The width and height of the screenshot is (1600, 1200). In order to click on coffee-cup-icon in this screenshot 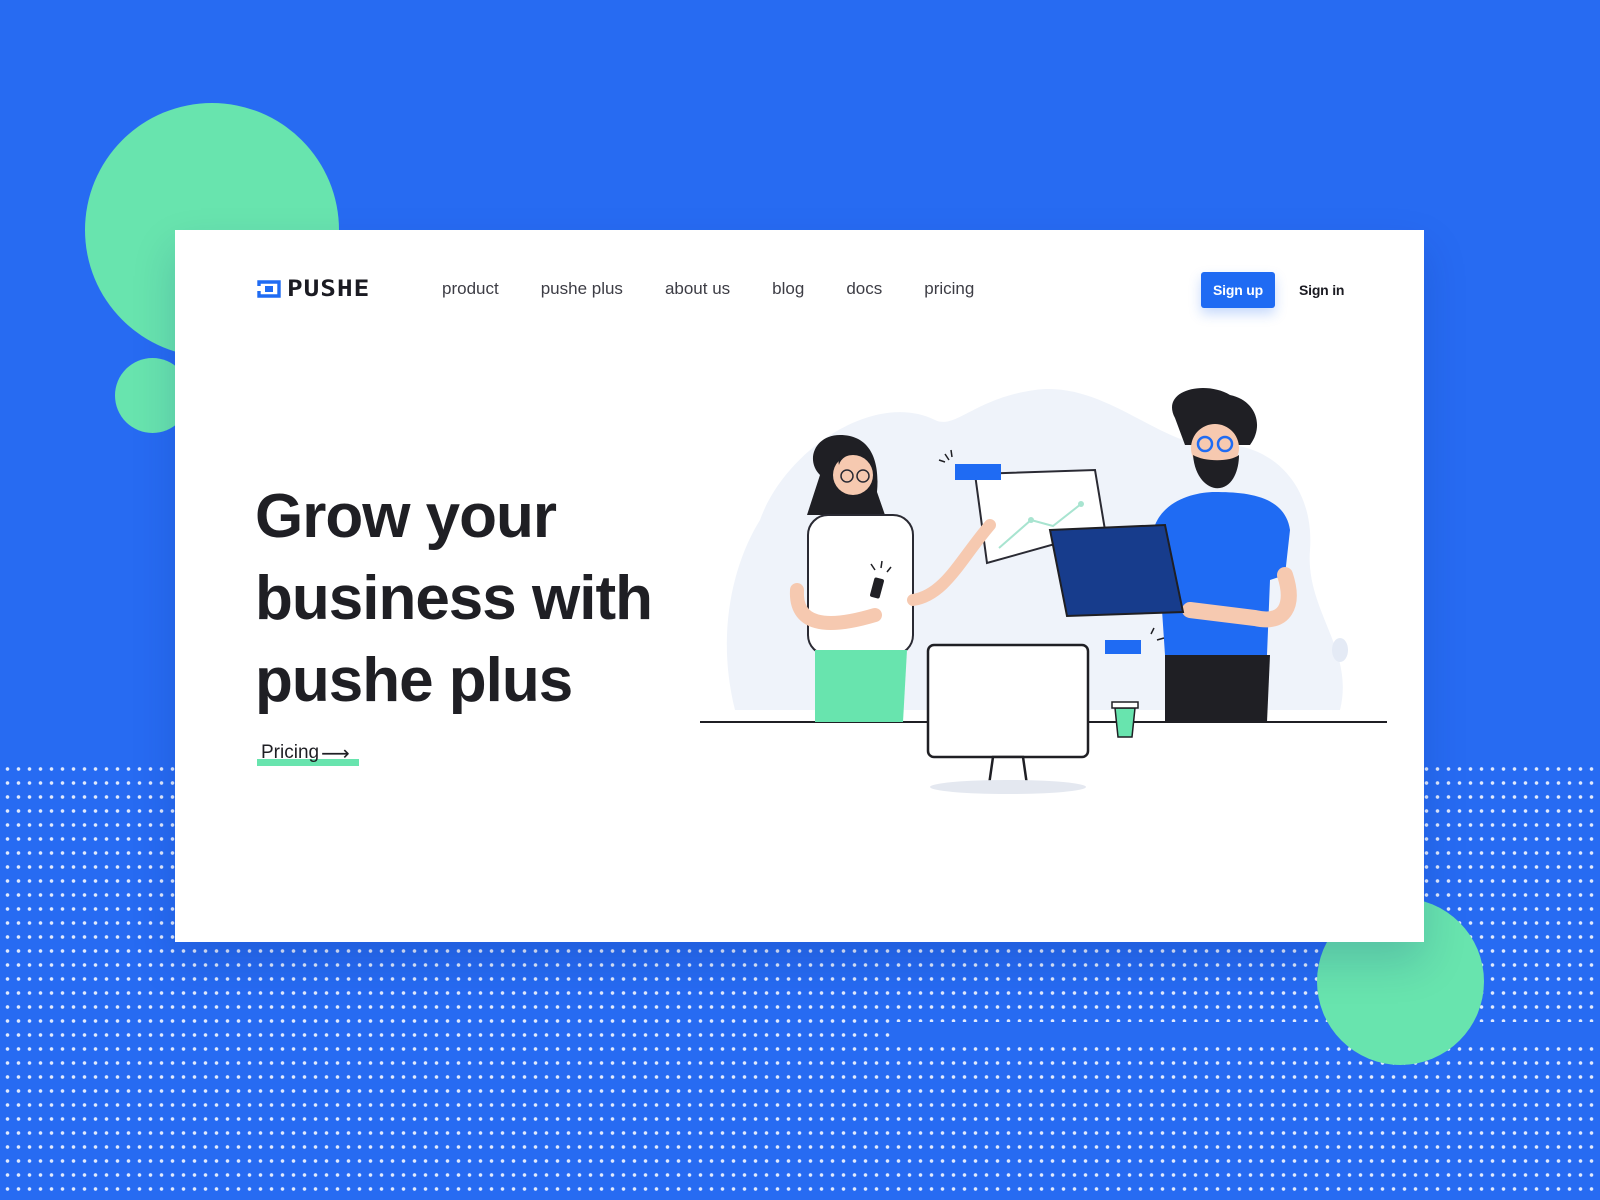, I will do `click(1125, 719)`.